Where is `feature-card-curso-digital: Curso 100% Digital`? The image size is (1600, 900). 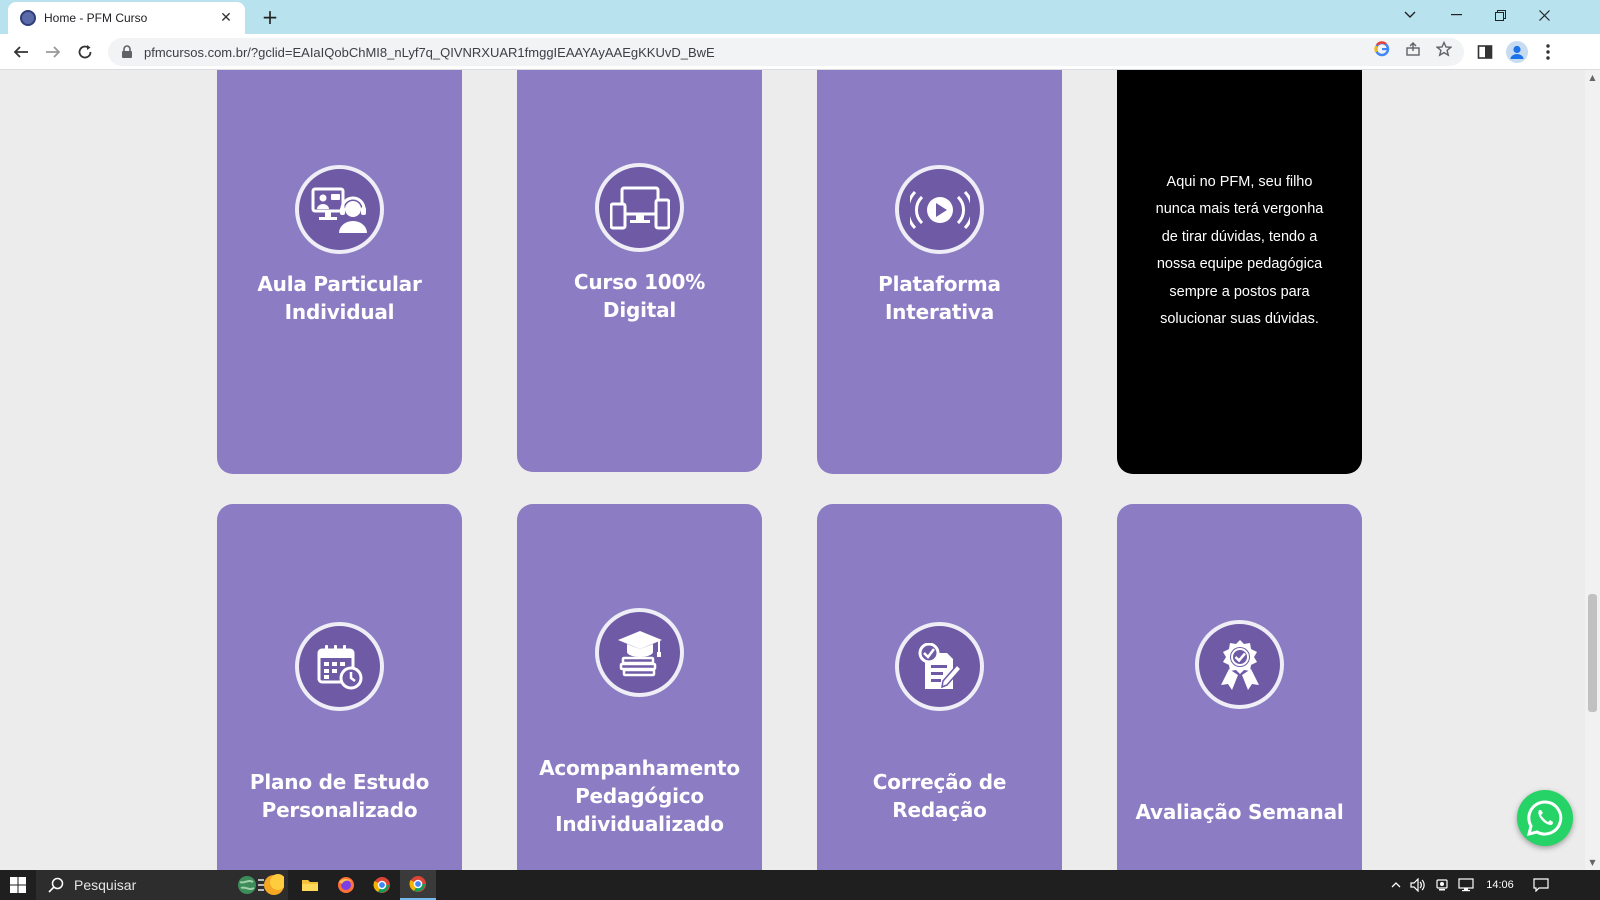 feature-card-curso-digital: Curso 100% Digital is located at coordinates (639, 271).